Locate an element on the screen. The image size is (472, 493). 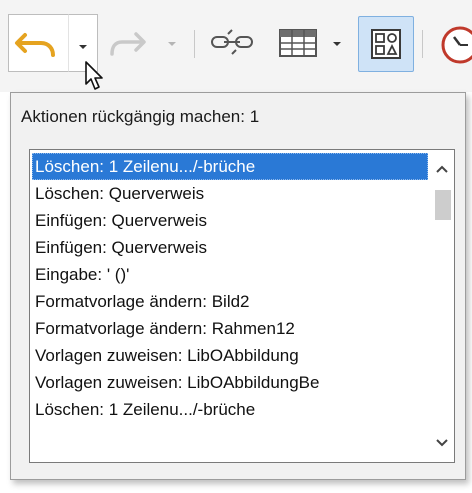
list-item: Löschen: 1 Zeilenu.../-brüche is located at coordinates (230, 409).